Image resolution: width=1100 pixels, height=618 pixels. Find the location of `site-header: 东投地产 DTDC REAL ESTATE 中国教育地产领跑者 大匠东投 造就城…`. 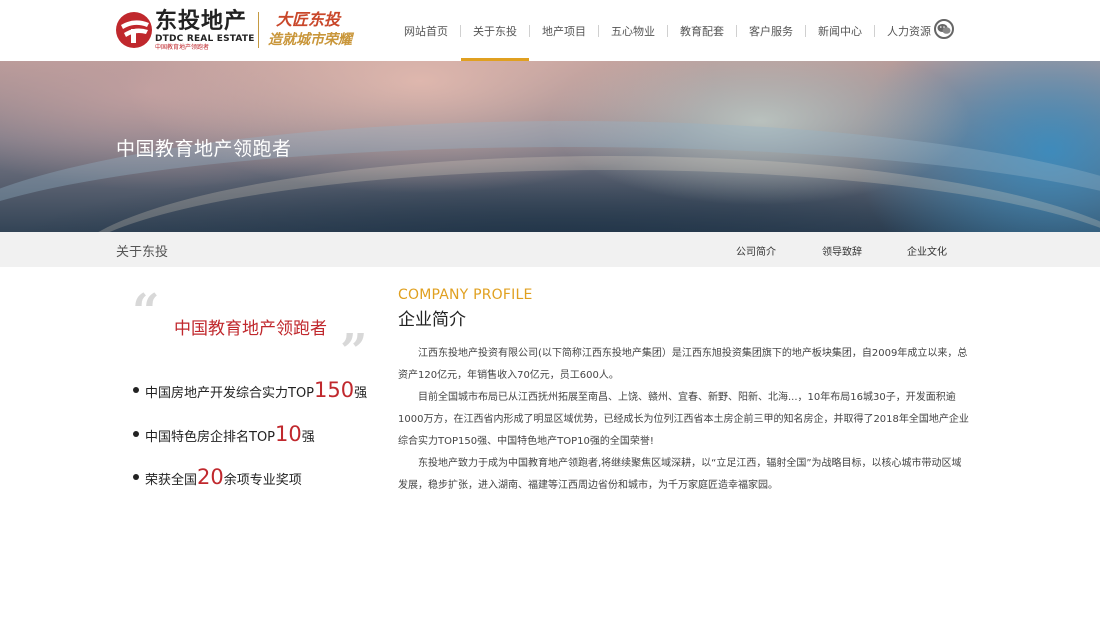

site-header: 东投地产 DTDC REAL ESTATE 中国教育地产领跑者 大匠东投 造就城… is located at coordinates (550, 30).